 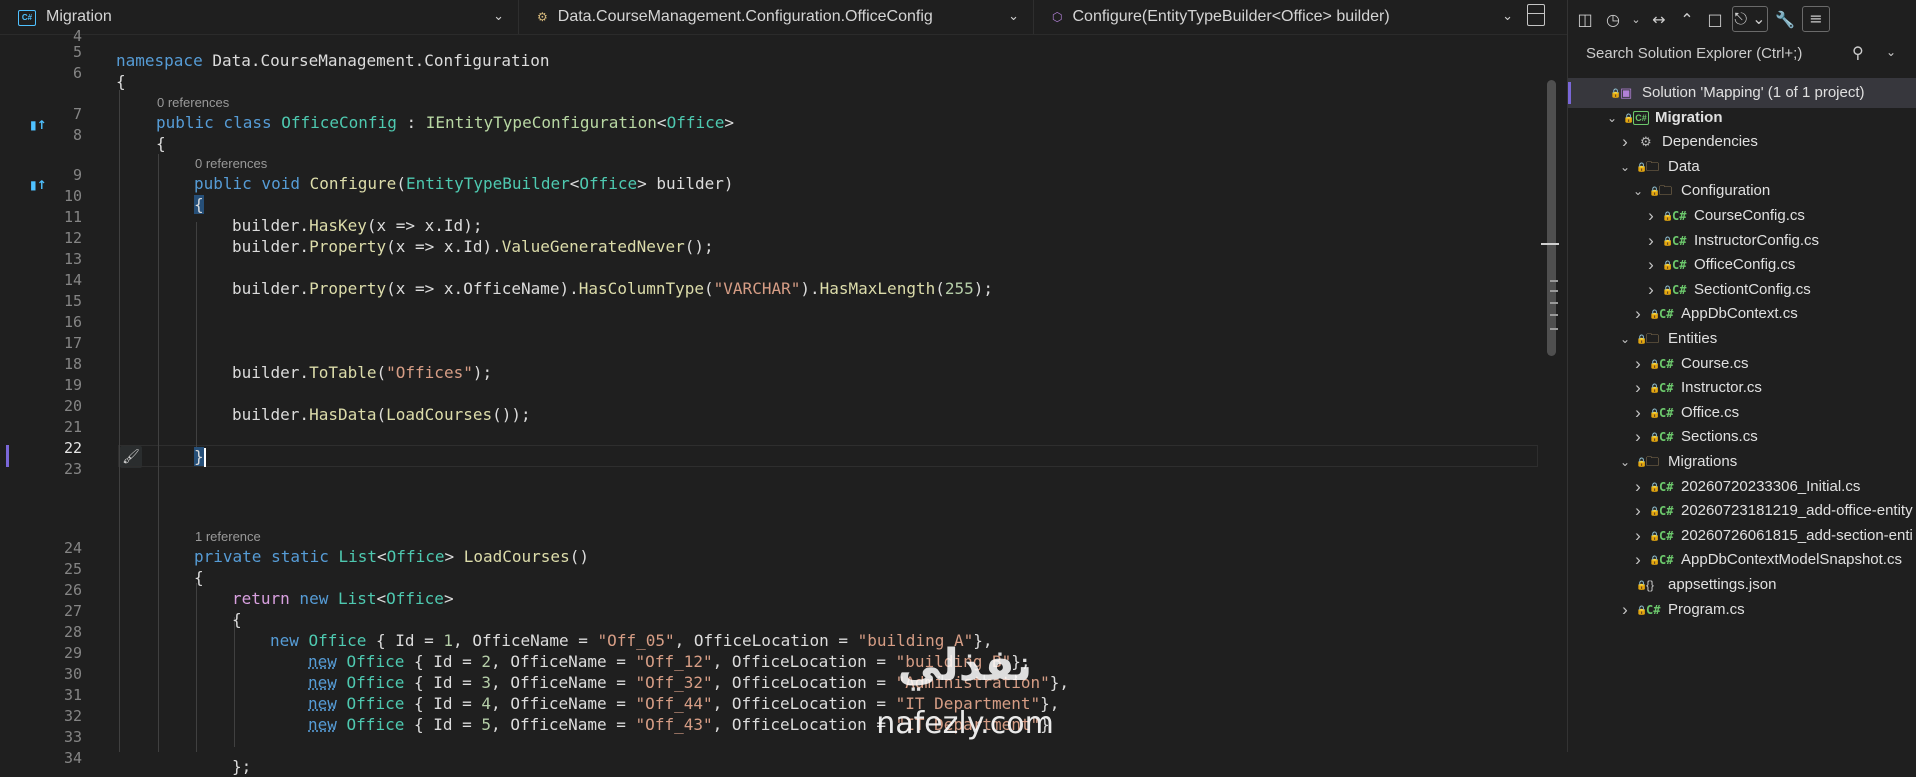 What do you see at coordinates (72, 469) in the screenshot?
I see `line-number: 23` at bounding box center [72, 469].